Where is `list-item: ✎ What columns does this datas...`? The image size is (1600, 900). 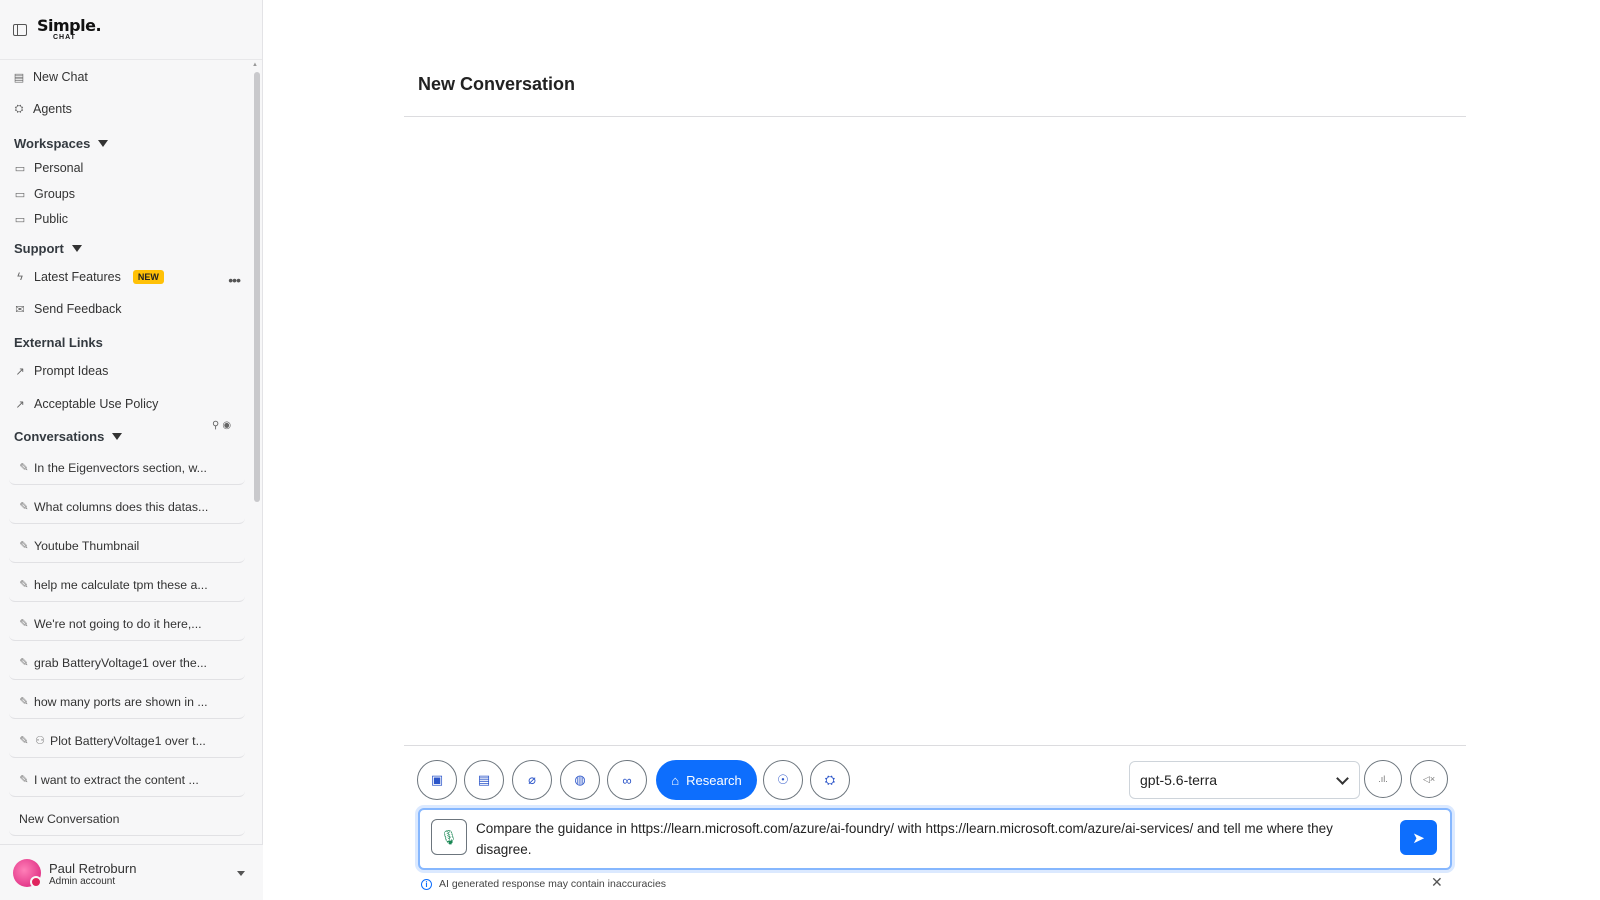 list-item: ✎ What columns does this datas... is located at coordinates (127, 507).